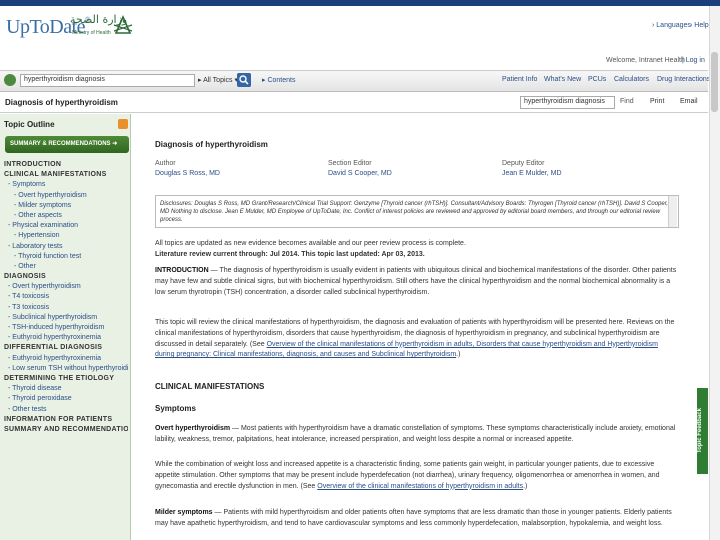 The height and width of the screenshot is (540, 720). I want to click on author-label: Author, so click(165, 163).